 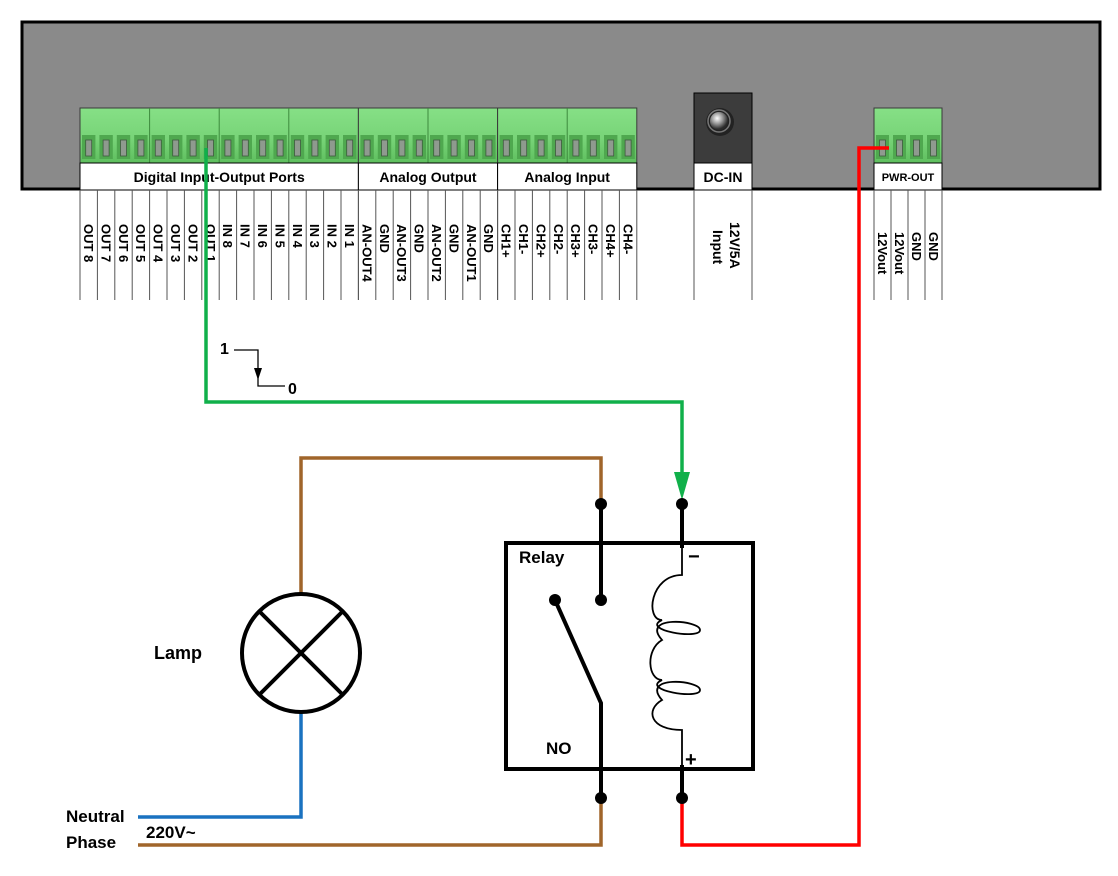 I want to click on group-label-digital: Digital Input-Output Ports, so click(x=219, y=177).